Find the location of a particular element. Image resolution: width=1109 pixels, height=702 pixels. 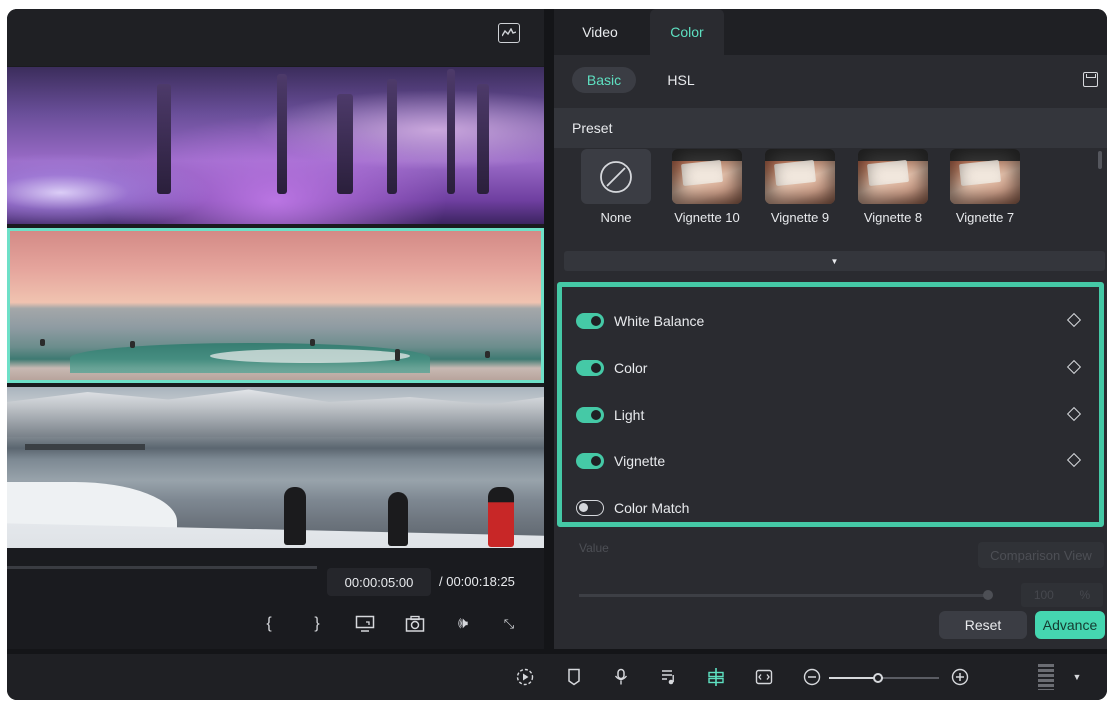

adjustment-label: Color is located at coordinates (631, 368).